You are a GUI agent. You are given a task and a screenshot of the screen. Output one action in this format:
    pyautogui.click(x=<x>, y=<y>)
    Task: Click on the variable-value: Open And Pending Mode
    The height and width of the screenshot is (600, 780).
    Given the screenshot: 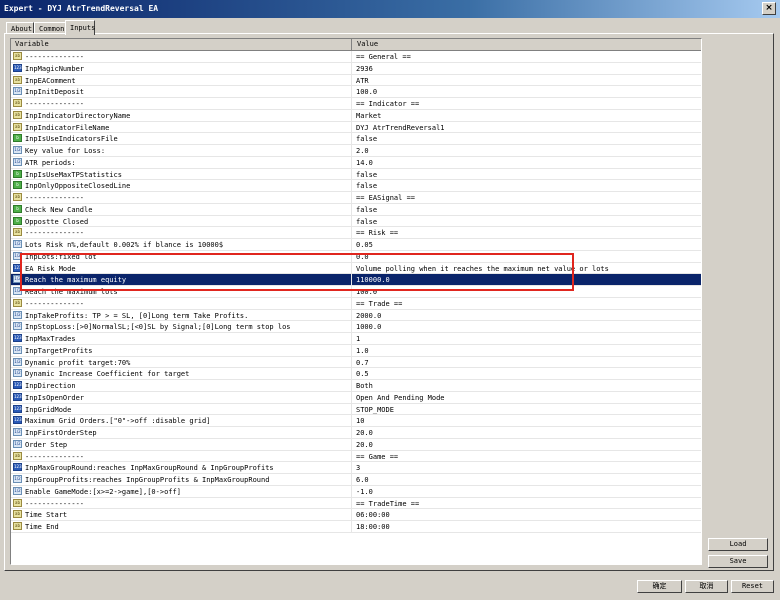 What is the action you would take?
    pyautogui.click(x=400, y=398)
    